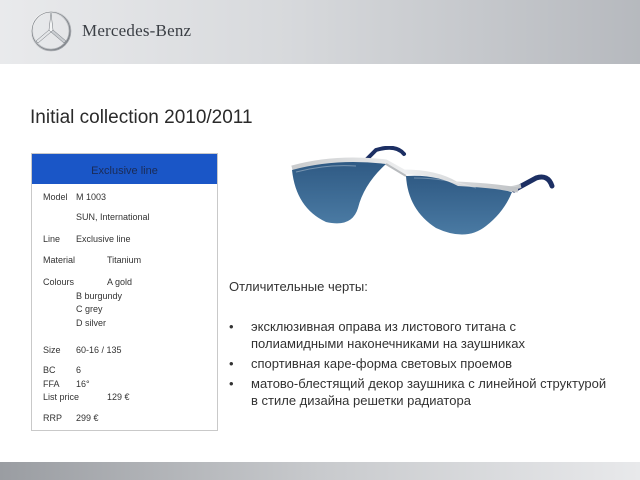  Describe the element at coordinates (55, 197) in the screenshot. I see `model-label: Model` at that location.